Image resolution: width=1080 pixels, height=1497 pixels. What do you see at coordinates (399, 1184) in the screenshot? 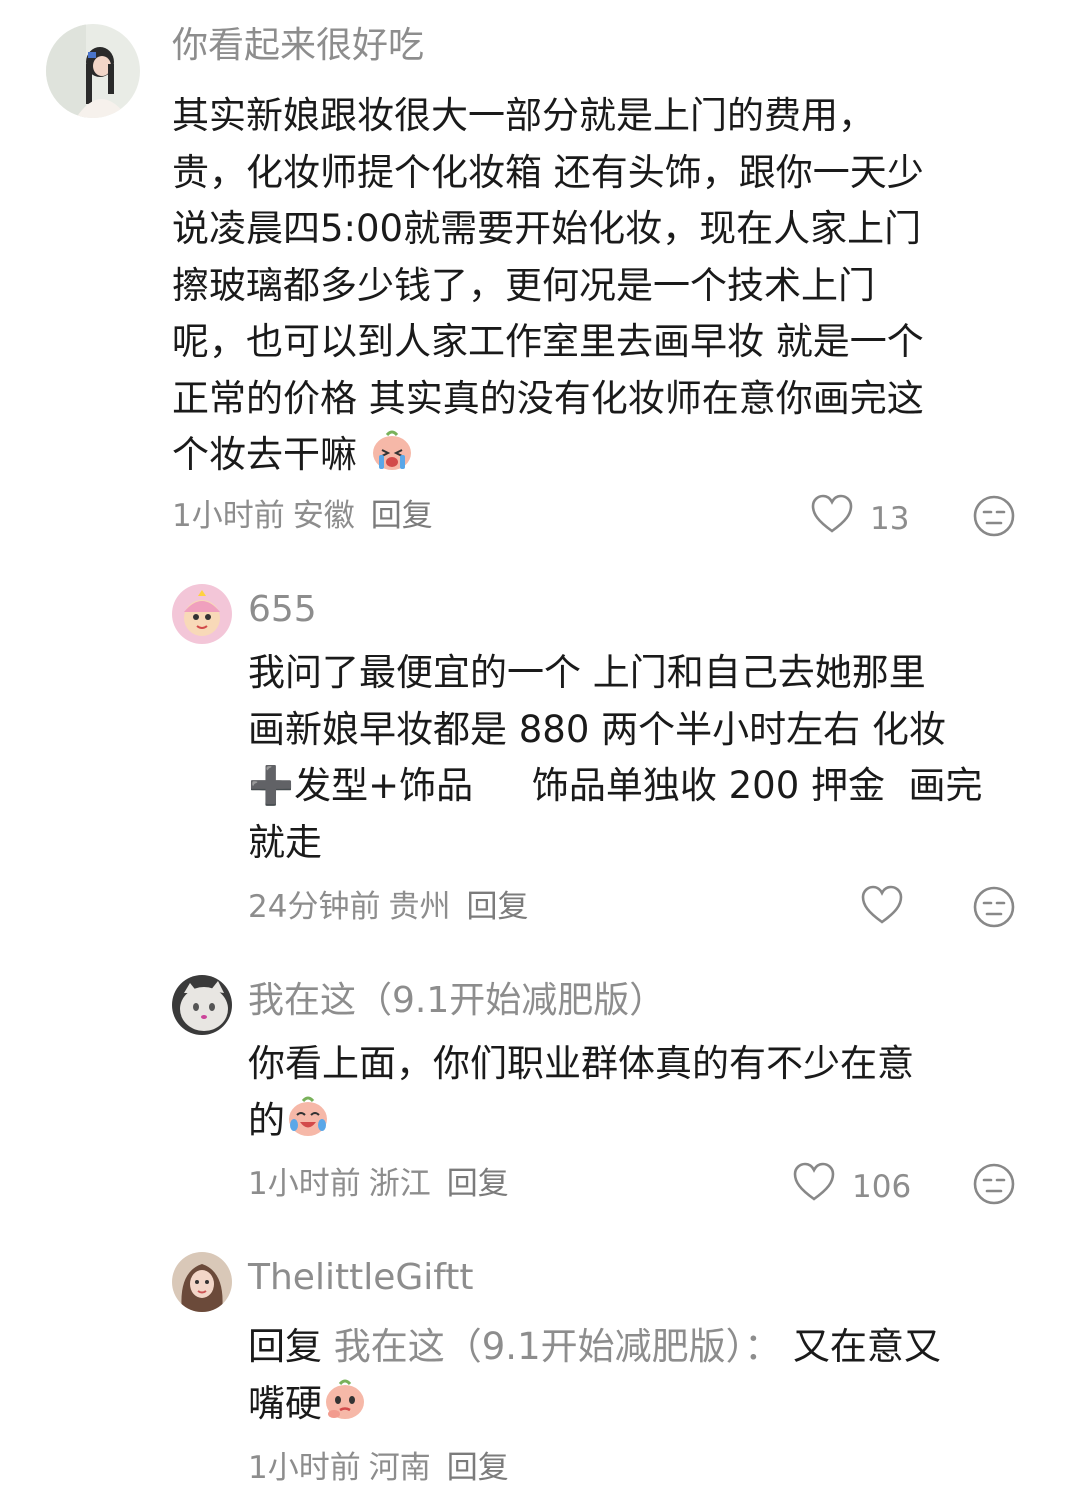
I see `location: 浙江` at bounding box center [399, 1184].